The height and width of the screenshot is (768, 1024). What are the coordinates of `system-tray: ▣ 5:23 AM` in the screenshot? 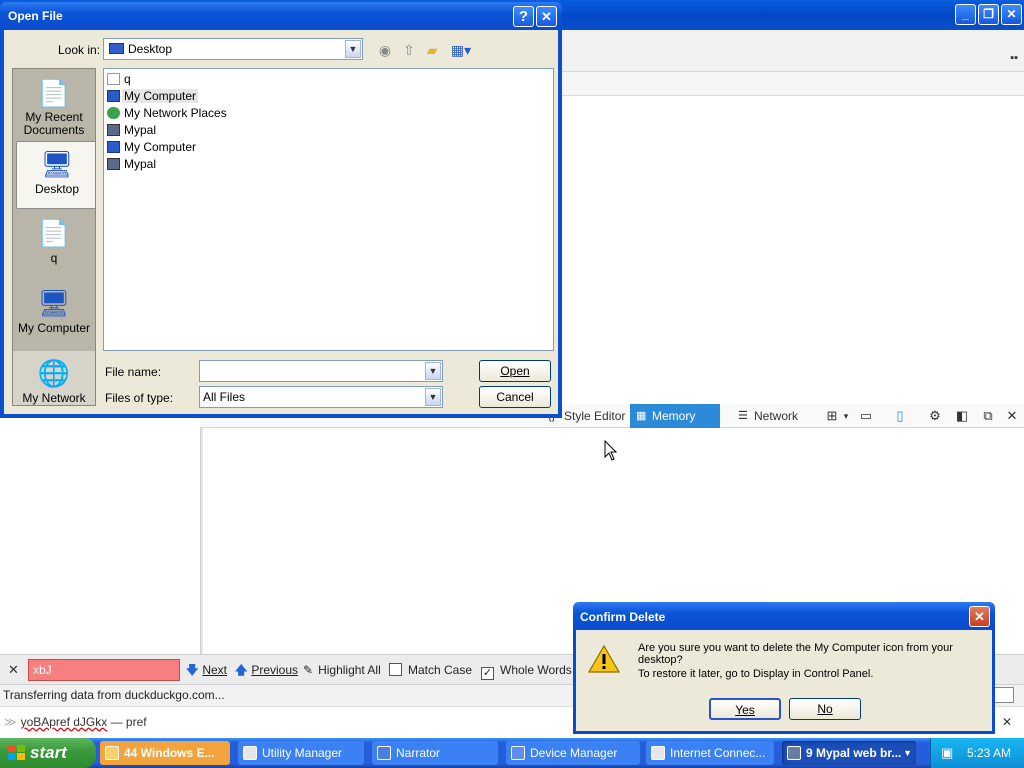 It's located at (977, 753).